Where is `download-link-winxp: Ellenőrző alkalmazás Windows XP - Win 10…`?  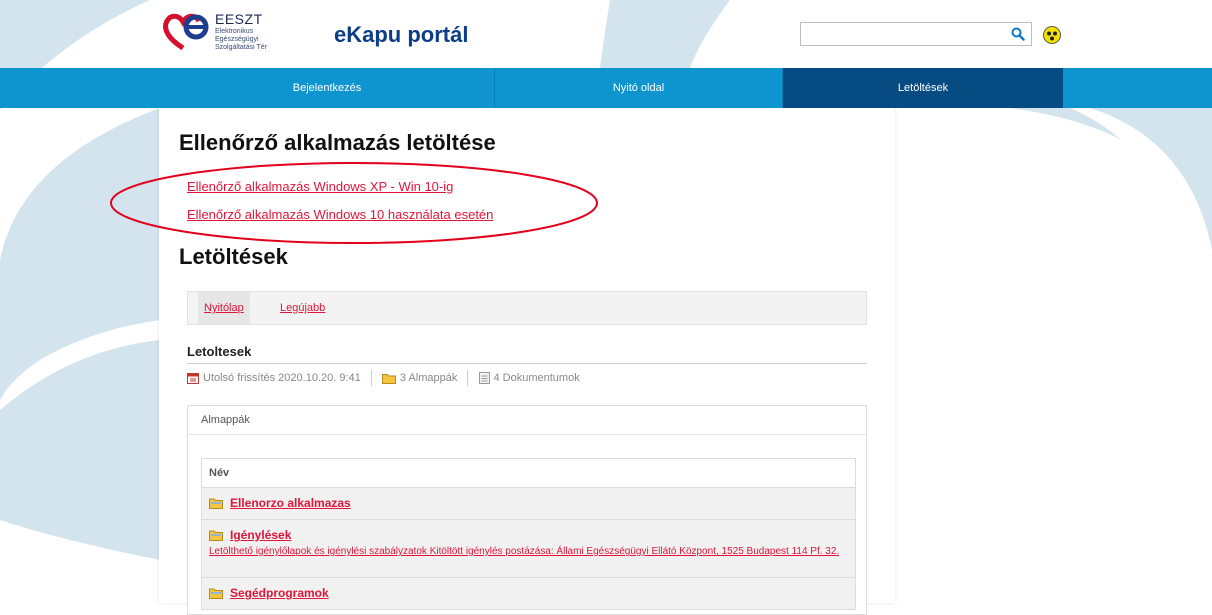
download-link-winxp: Ellenőrző alkalmazás Windows XP - Win 10… is located at coordinates (320, 186).